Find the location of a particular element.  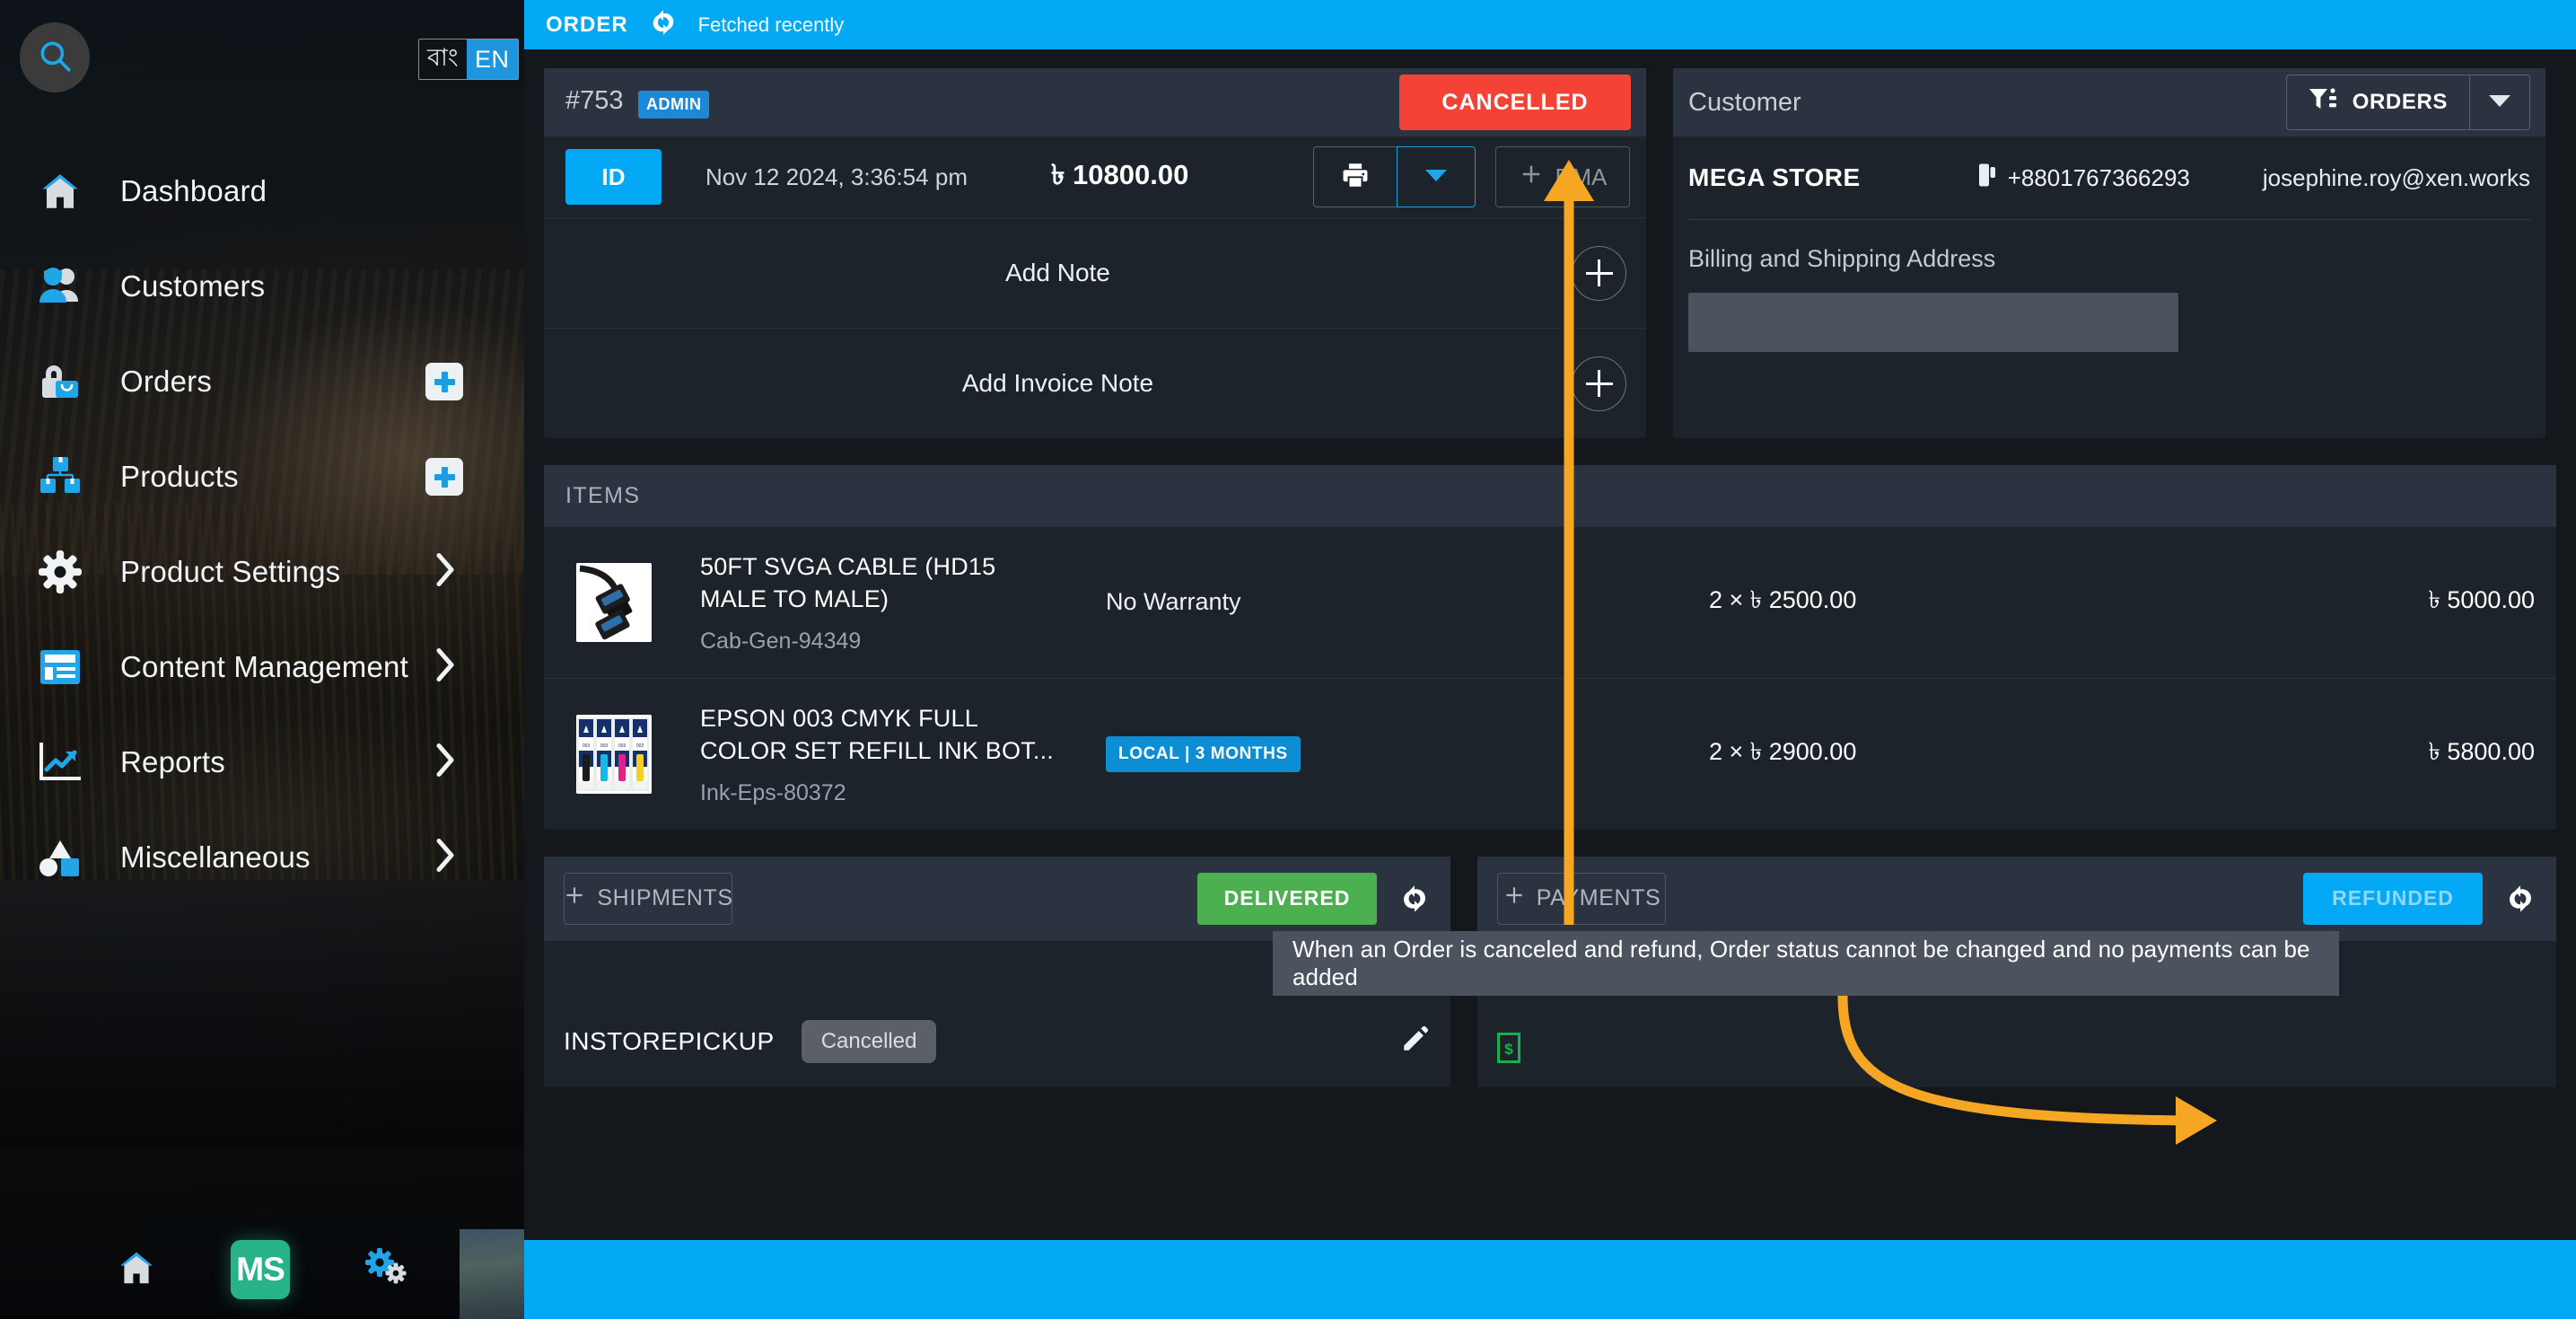

taskbar: MS is located at coordinates (262, 1269).